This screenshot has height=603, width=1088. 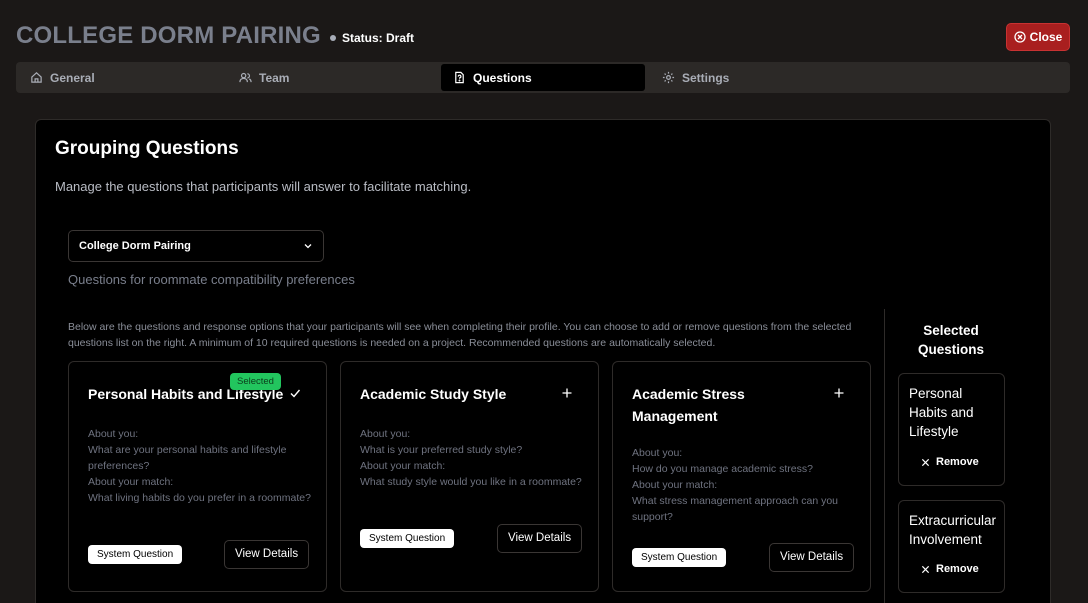 I want to click on file-question-icon, so click(x=459, y=77).